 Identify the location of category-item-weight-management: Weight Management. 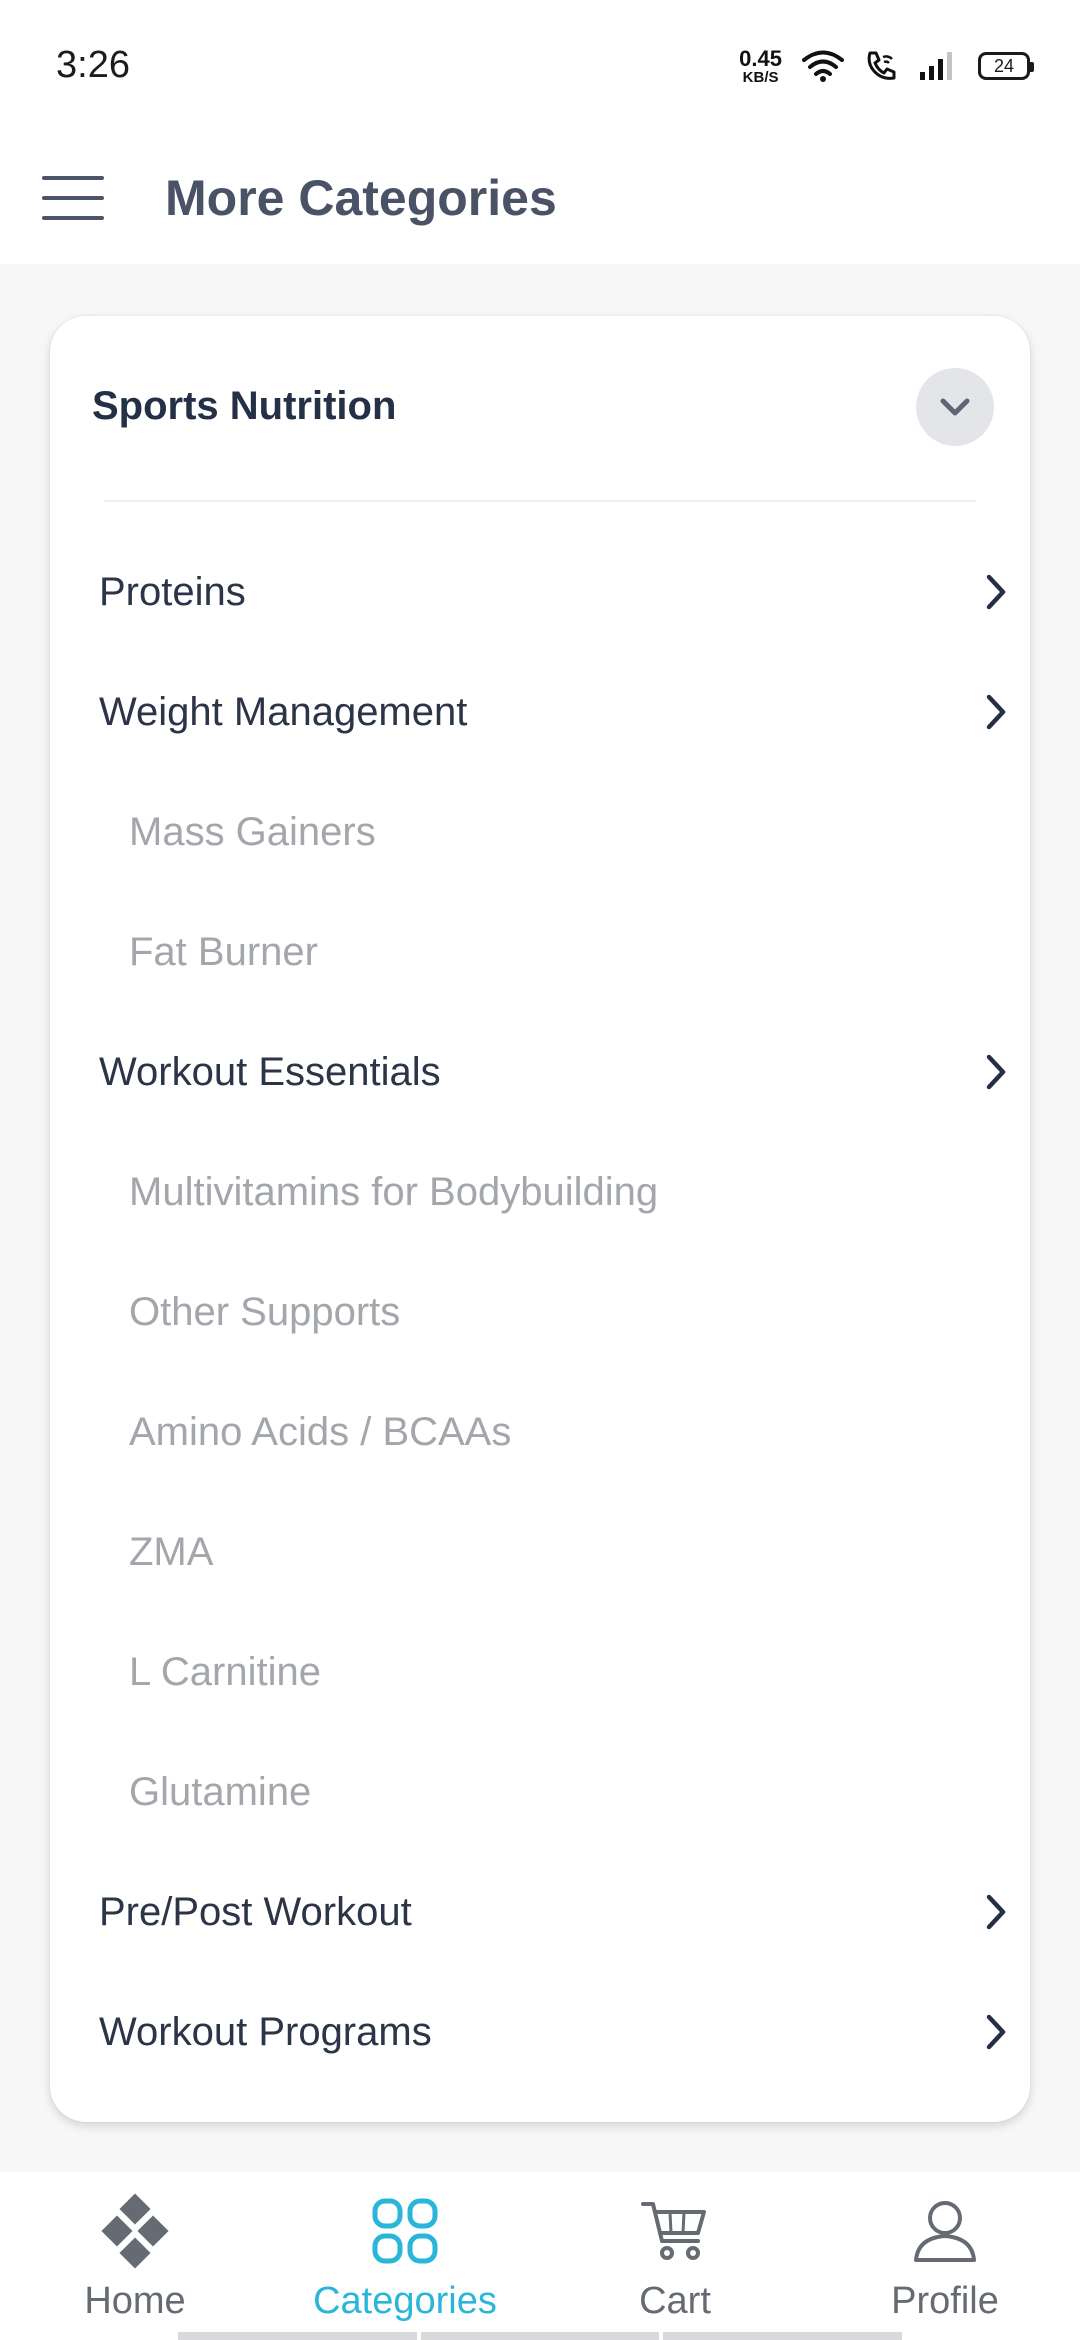
(540, 712).